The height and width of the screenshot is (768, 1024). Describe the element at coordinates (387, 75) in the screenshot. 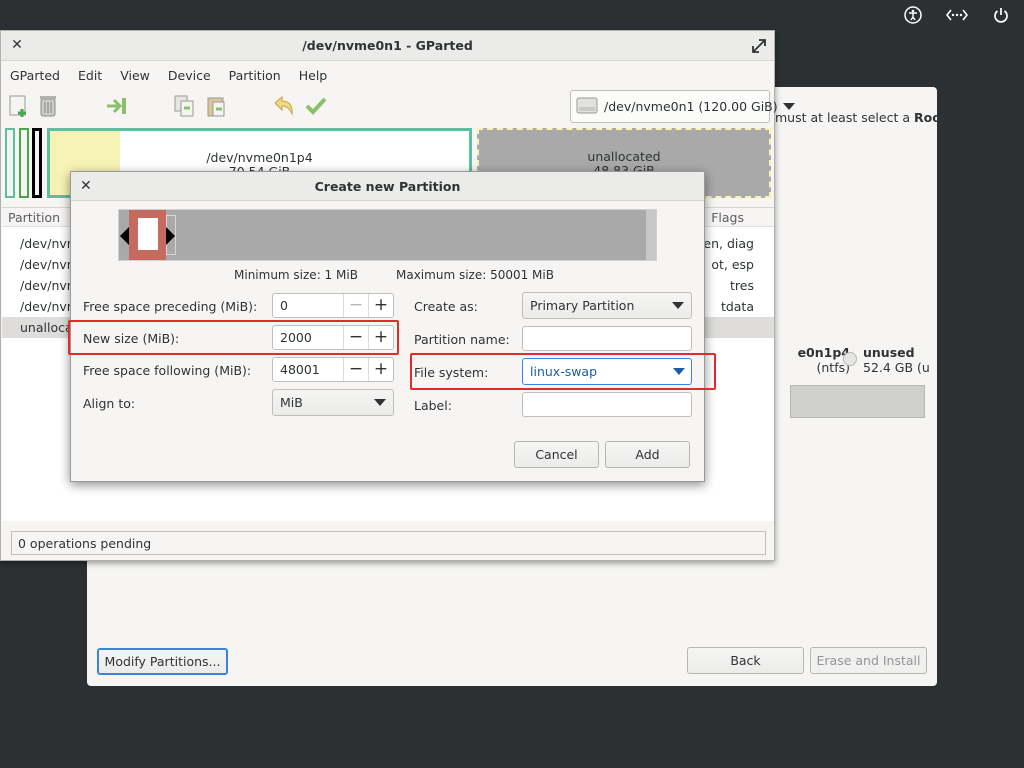

I see `menubar: GParted Edit View Device Partition Help` at that location.